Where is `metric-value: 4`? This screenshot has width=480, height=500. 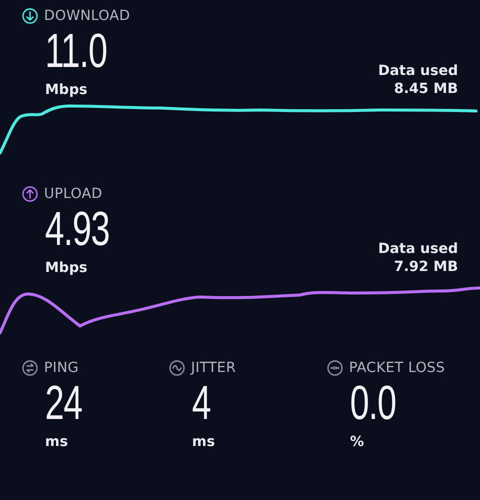
metric-value: 4 is located at coordinates (202, 404).